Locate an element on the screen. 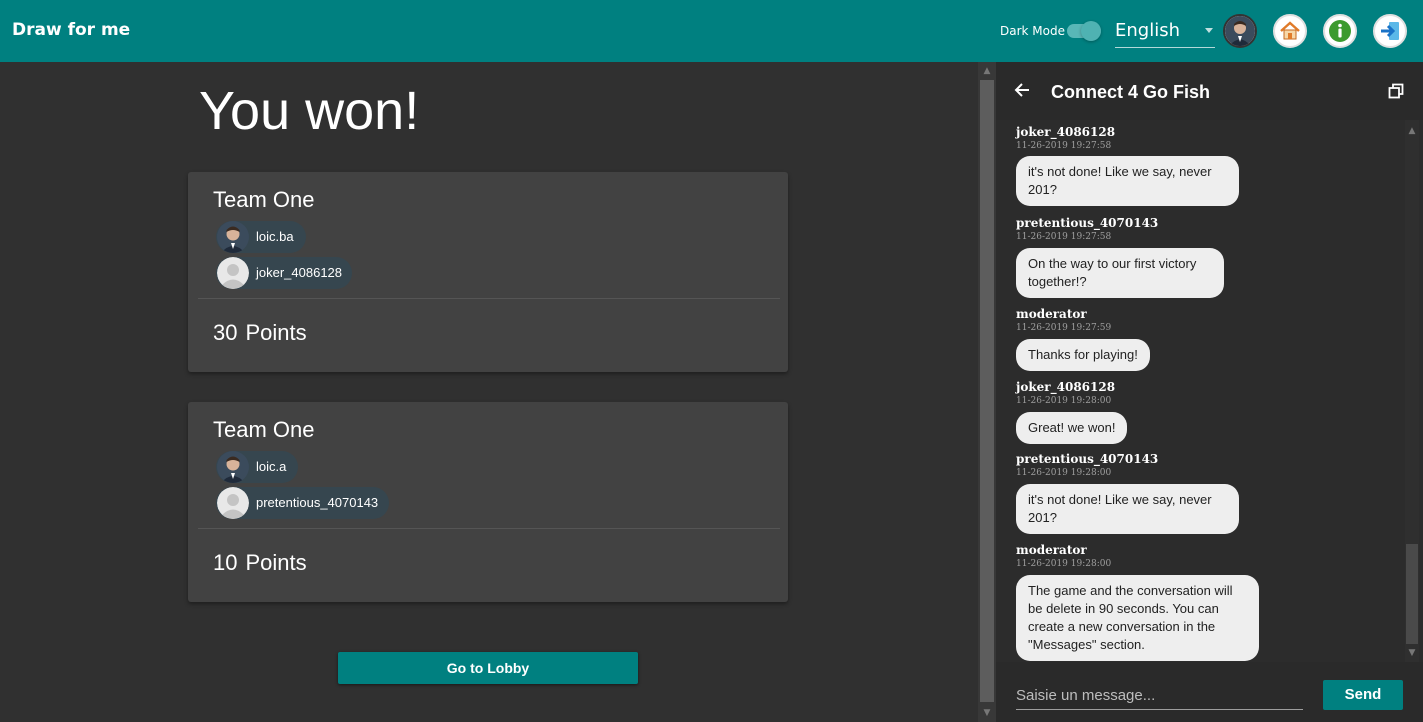 Image resolution: width=1423 pixels, height=722 pixels. message-timestamp: 11-26-2019 19:27:59 is located at coordinates (1064, 328).